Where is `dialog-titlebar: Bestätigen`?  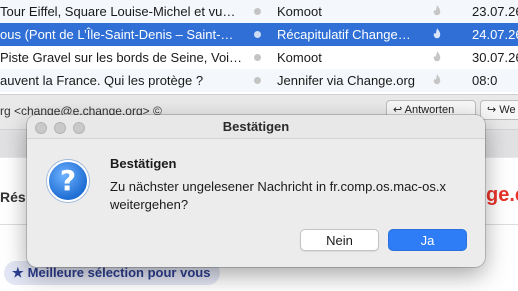
dialog-titlebar: Bestätigen is located at coordinates (256, 127).